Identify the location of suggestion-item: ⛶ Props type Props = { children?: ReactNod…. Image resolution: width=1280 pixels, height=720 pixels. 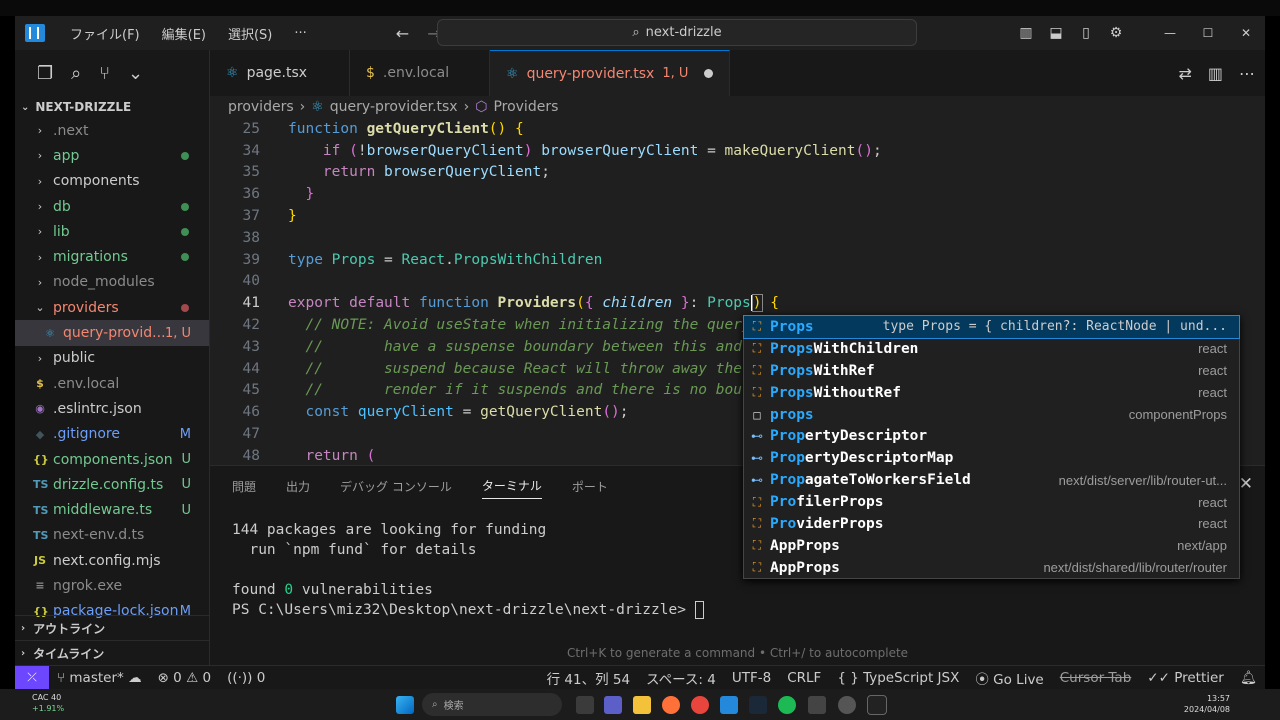
(991, 327).